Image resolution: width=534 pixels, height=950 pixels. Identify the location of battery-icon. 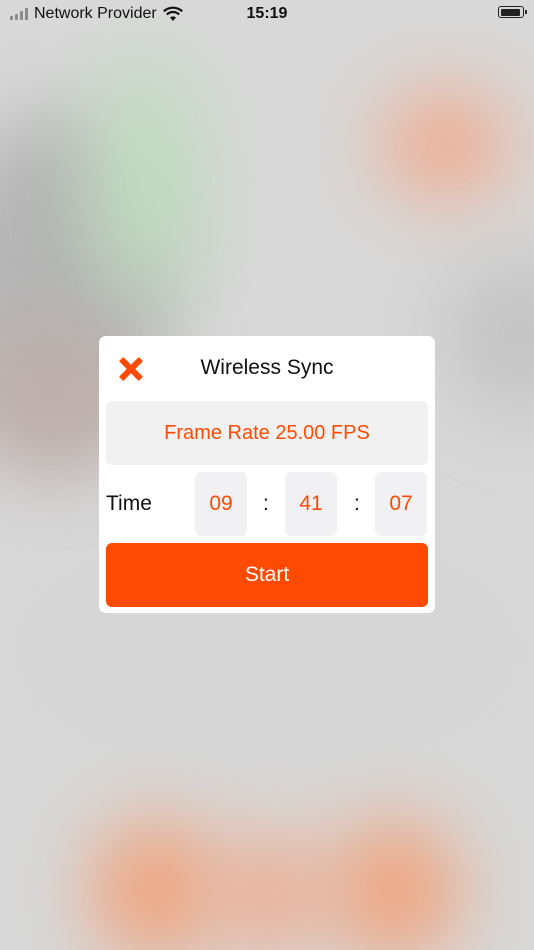
(512, 12).